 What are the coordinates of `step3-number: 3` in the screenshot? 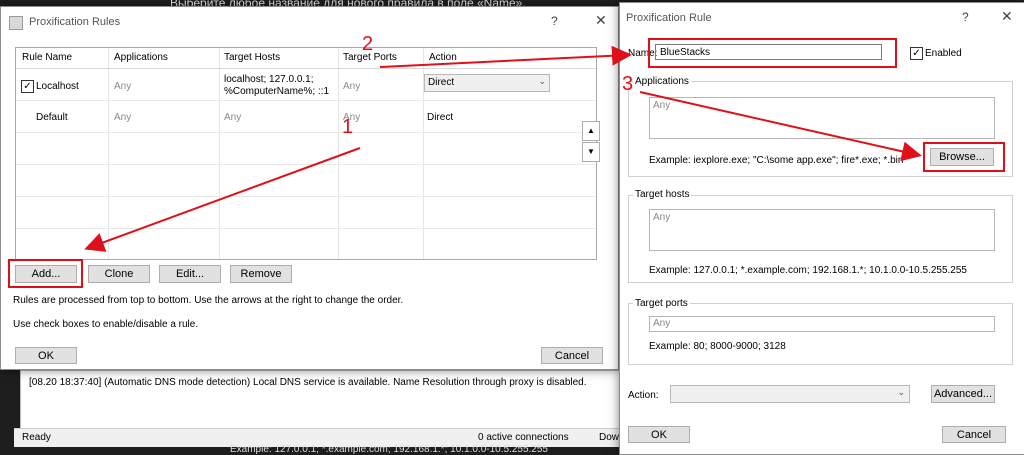 It's located at (627, 84).